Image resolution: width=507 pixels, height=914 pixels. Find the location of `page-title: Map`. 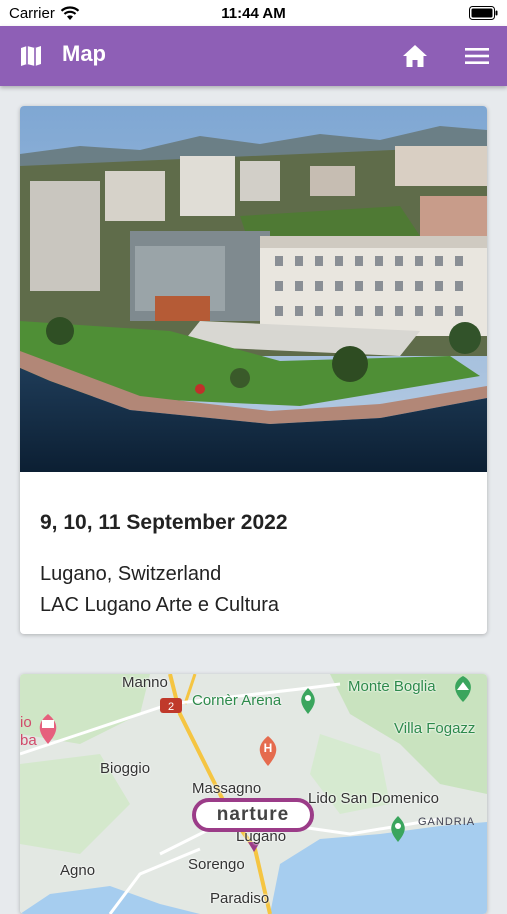

page-title: Map is located at coordinates (84, 53).